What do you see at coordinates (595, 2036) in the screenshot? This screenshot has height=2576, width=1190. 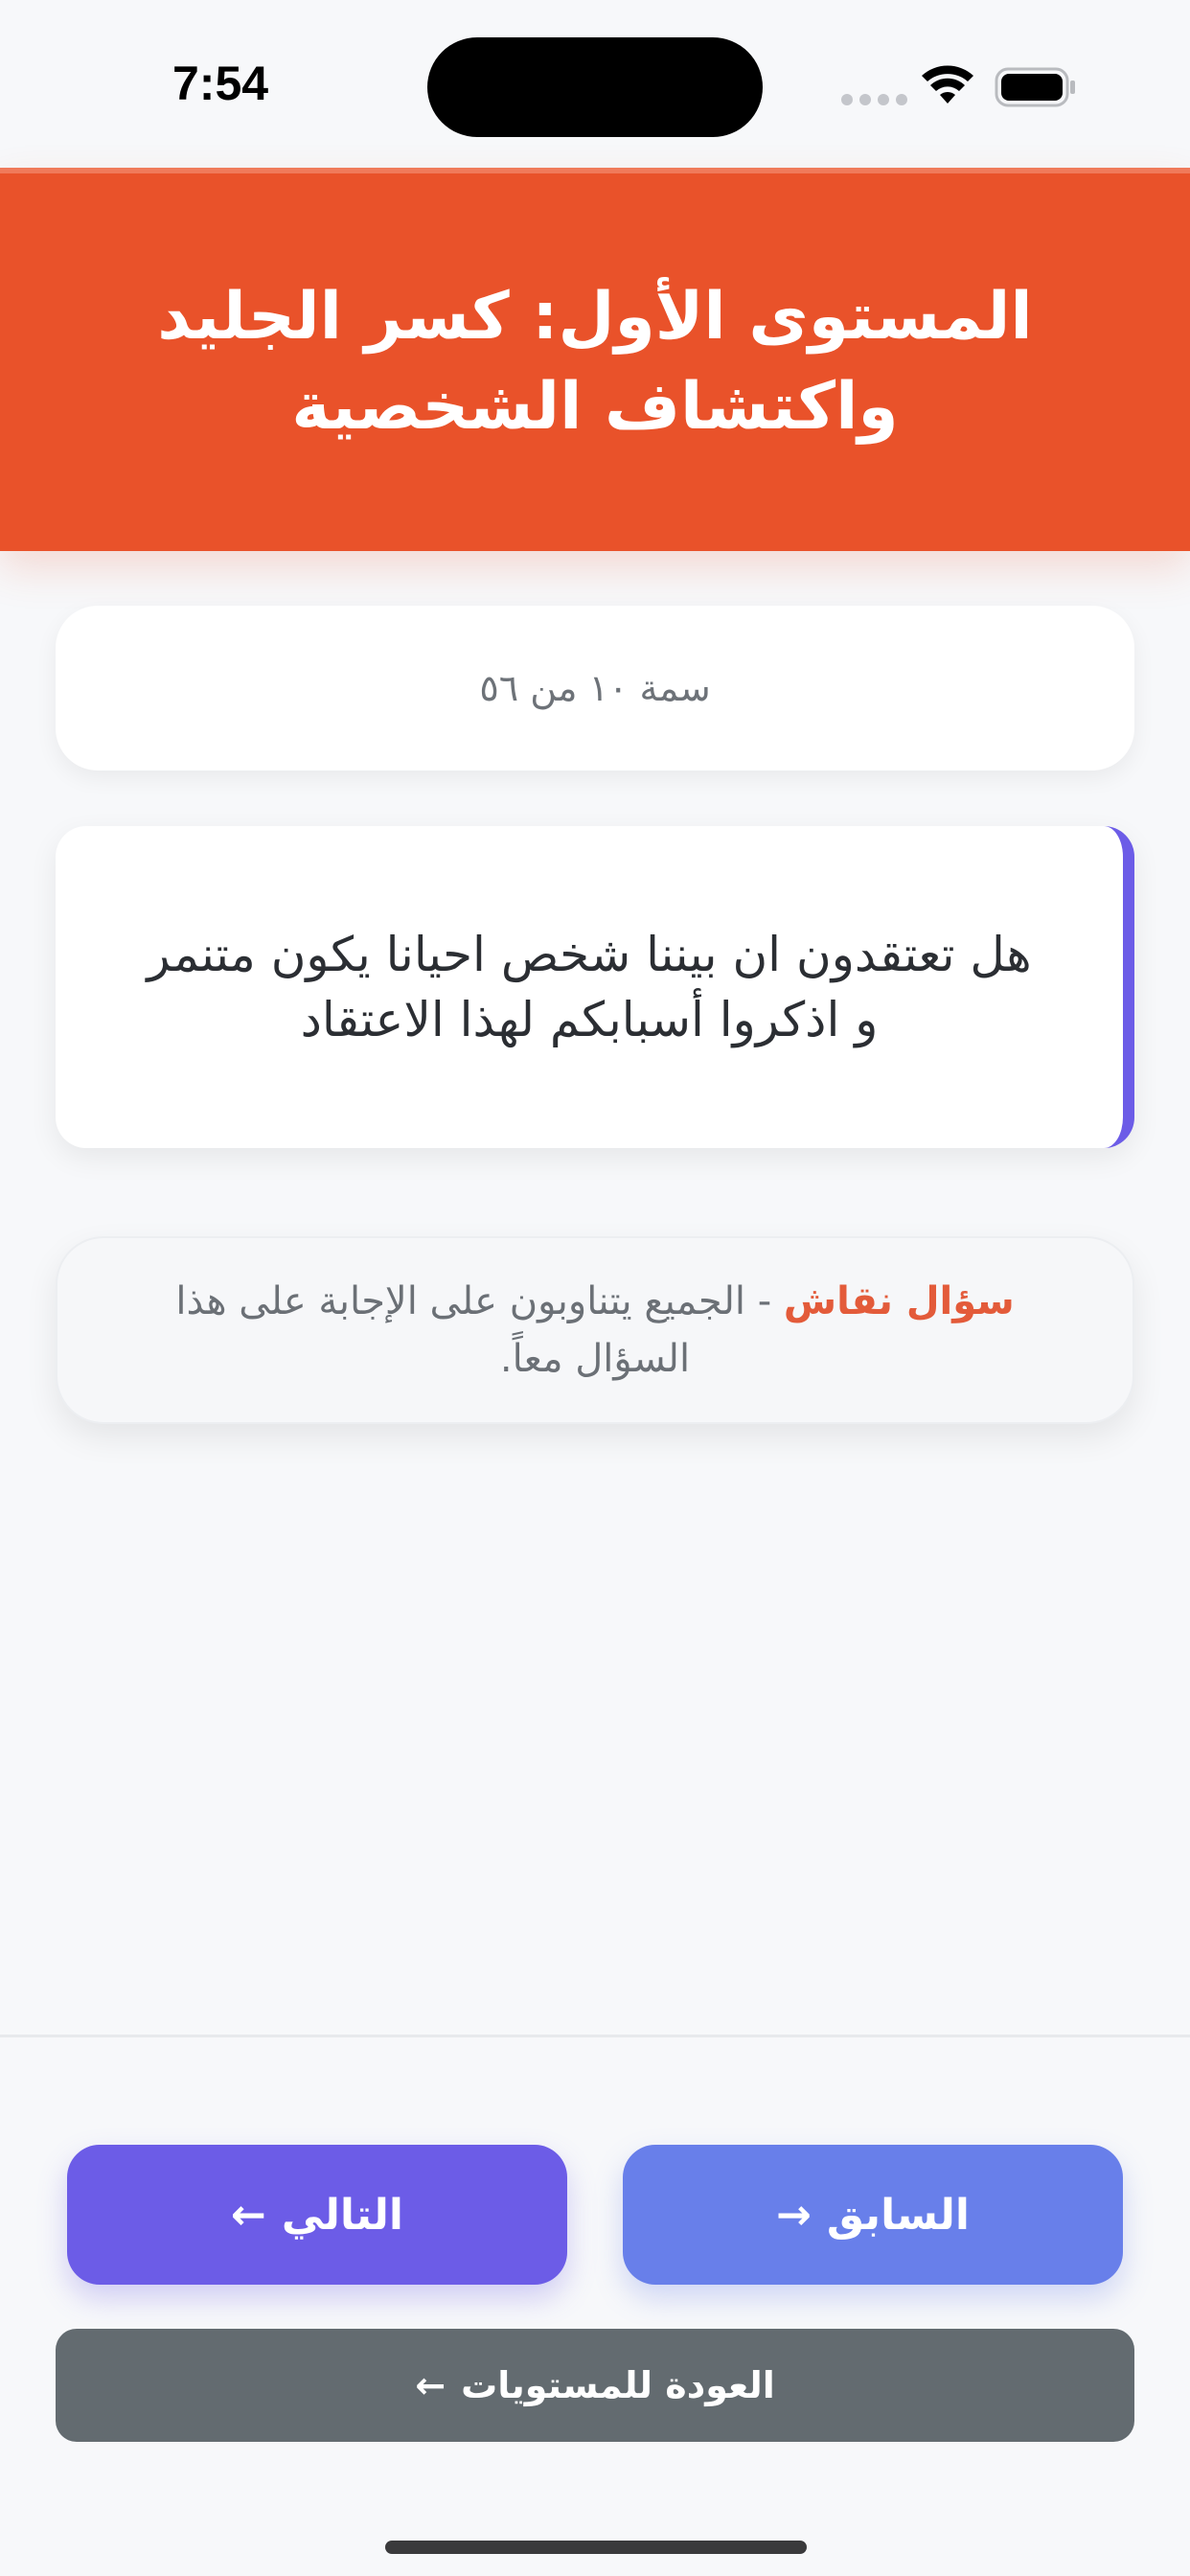 I see `footer-divider` at bounding box center [595, 2036].